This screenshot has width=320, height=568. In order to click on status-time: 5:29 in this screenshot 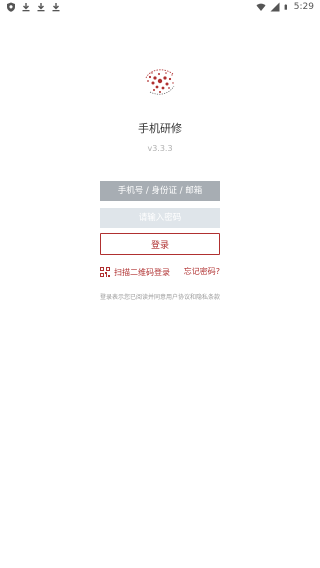, I will do `click(303, 7)`.